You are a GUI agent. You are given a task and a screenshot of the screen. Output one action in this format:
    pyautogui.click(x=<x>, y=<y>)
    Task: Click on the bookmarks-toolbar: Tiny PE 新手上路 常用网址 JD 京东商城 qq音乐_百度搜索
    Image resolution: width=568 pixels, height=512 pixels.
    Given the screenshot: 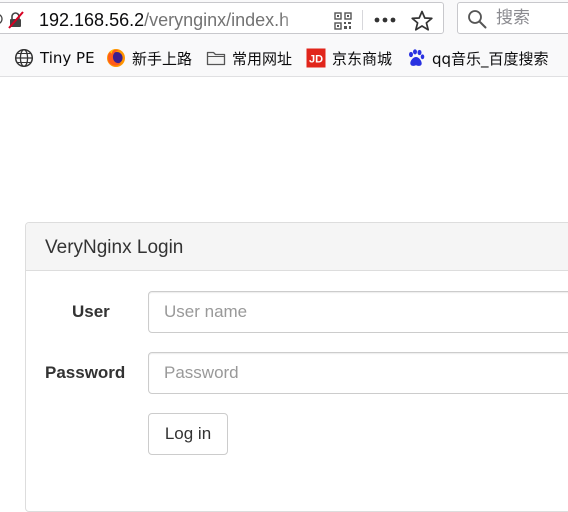 What is the action you would take?
    pyautogui.click(x=284, y=57)
    